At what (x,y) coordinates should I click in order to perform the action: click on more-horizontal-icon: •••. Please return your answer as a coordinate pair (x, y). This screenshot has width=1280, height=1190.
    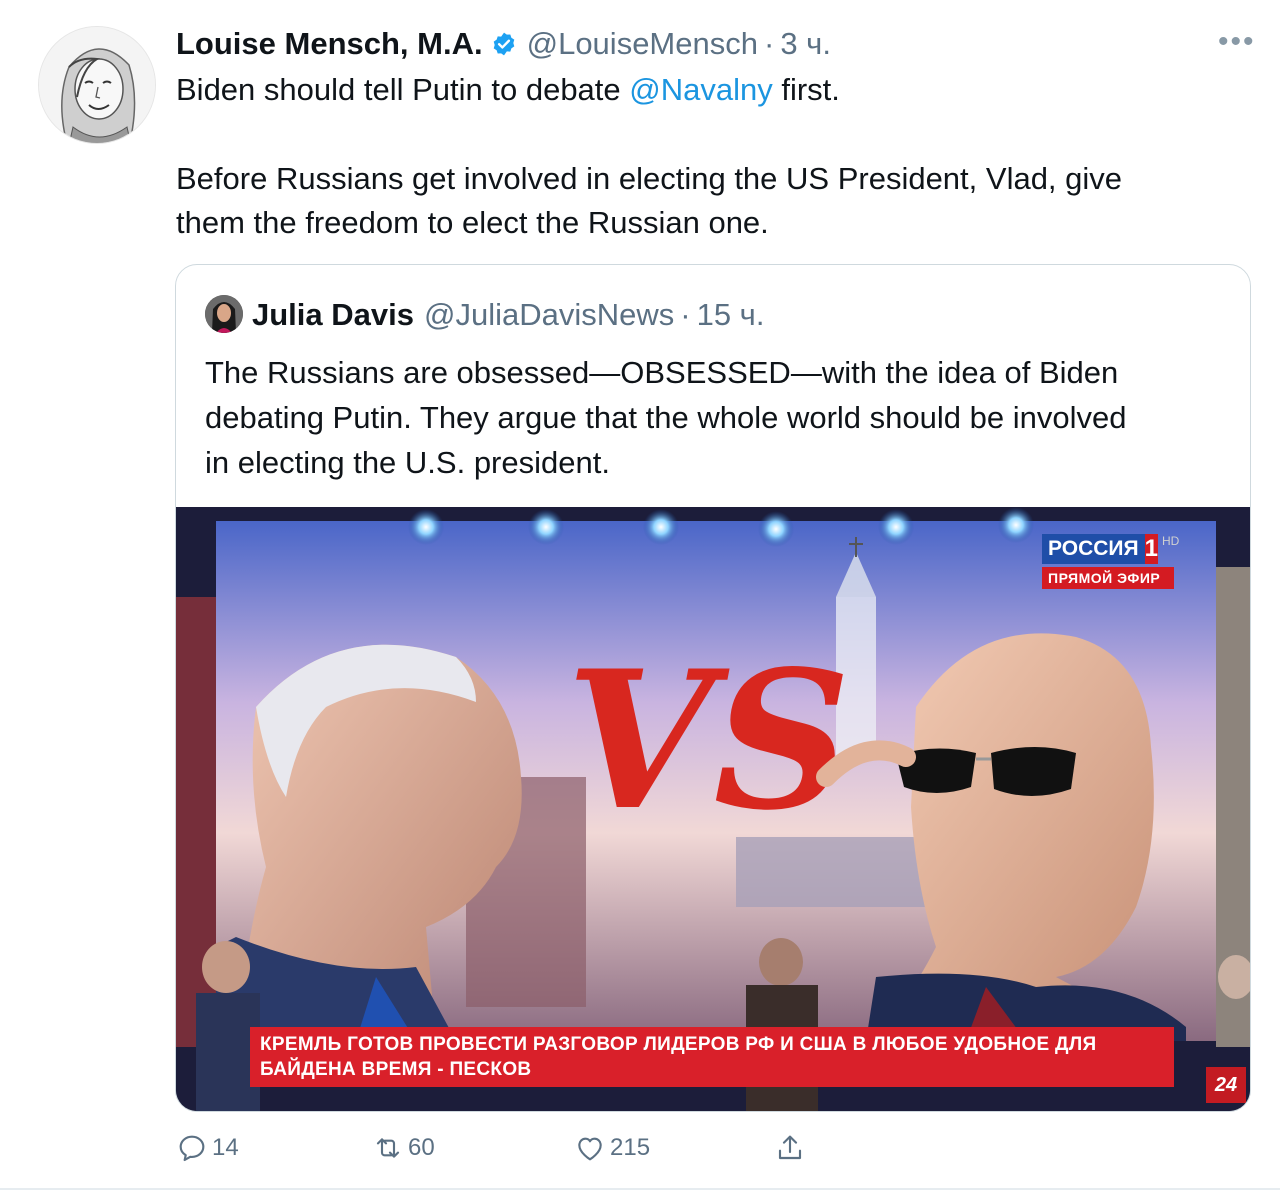
    Looking at the image, I should click on (1237, 42).